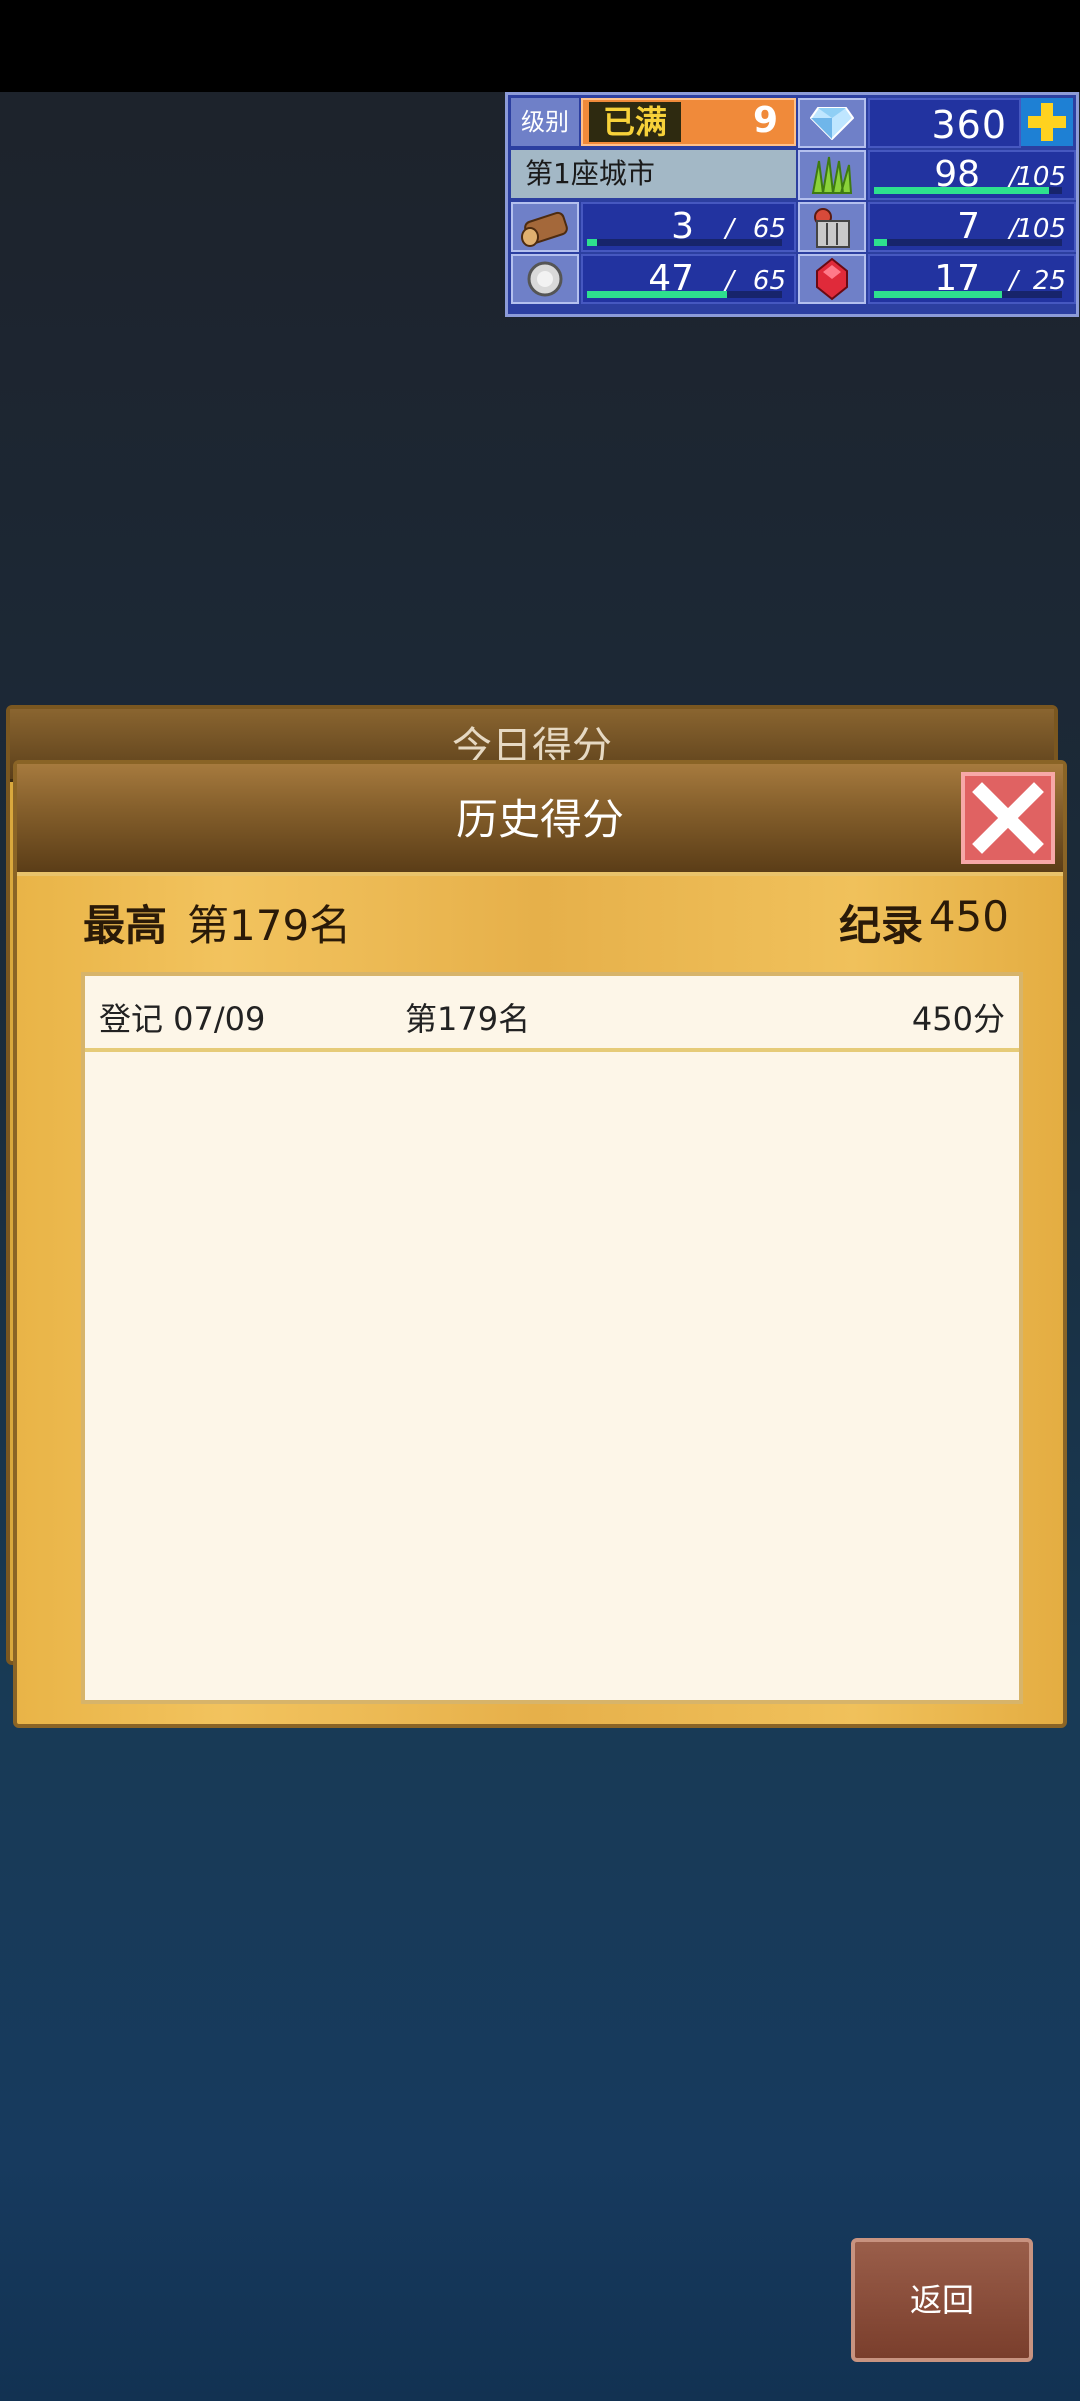 The image size is (1080, 2401). What do you see at coordinates (688, 279) in the screenshot?
I see `stone-resource: 47 / 65` at bounding box center [688, 279].